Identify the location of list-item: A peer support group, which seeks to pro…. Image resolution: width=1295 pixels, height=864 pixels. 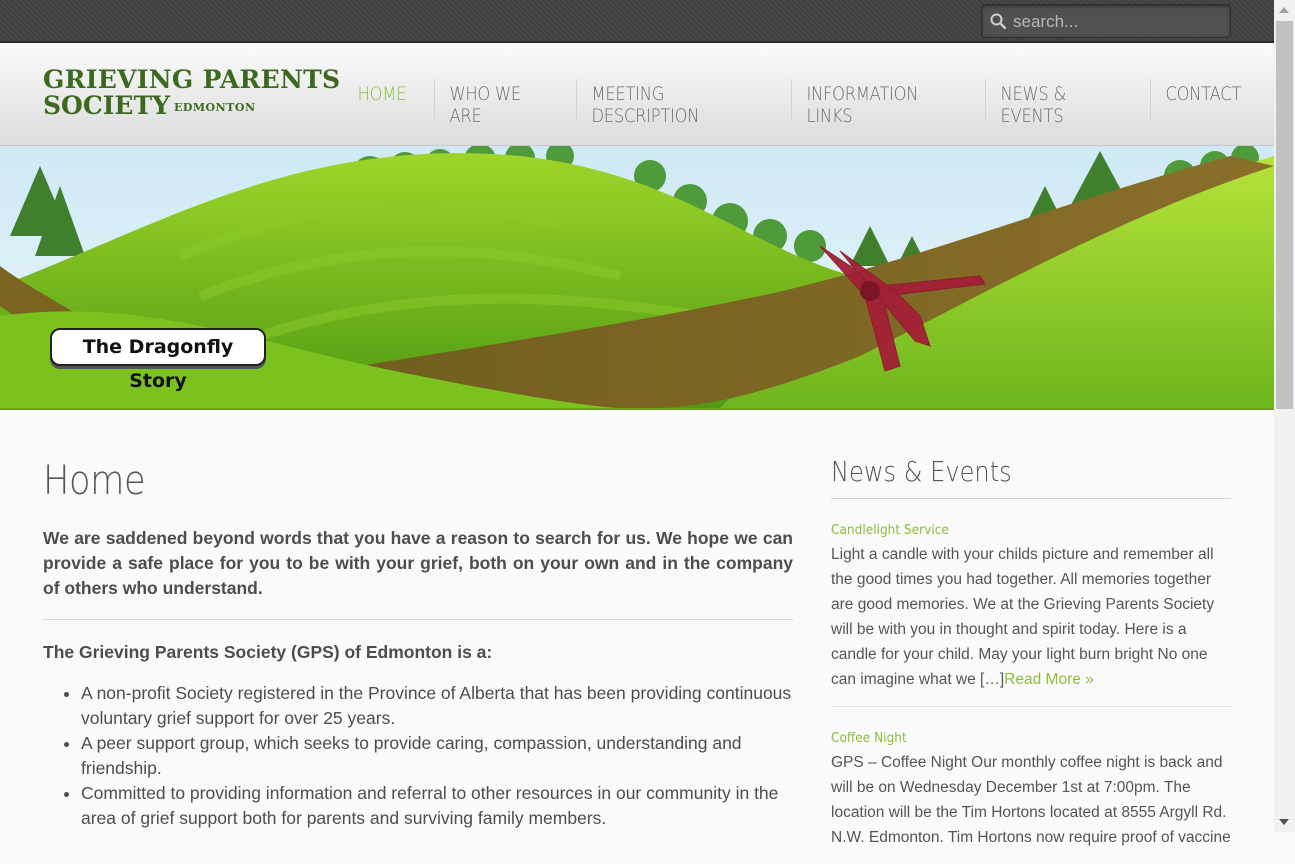
(437, 756).